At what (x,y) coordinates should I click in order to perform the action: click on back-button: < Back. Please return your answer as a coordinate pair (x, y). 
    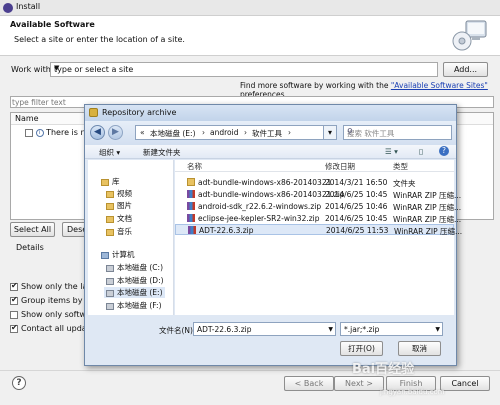
    Looking at the image, I should click on (309, 383).